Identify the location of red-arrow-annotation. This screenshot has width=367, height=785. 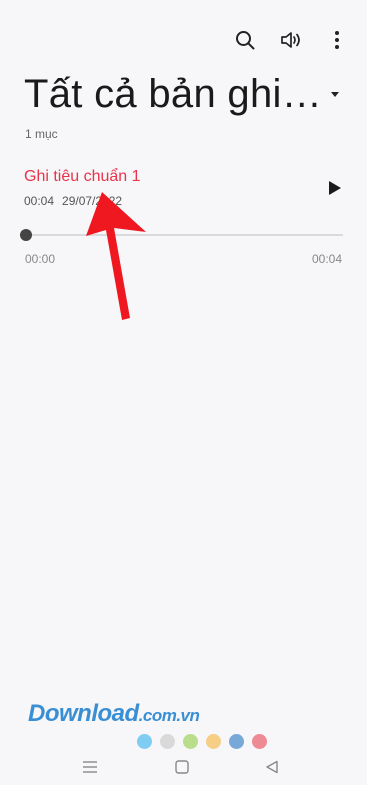
(116, 256).